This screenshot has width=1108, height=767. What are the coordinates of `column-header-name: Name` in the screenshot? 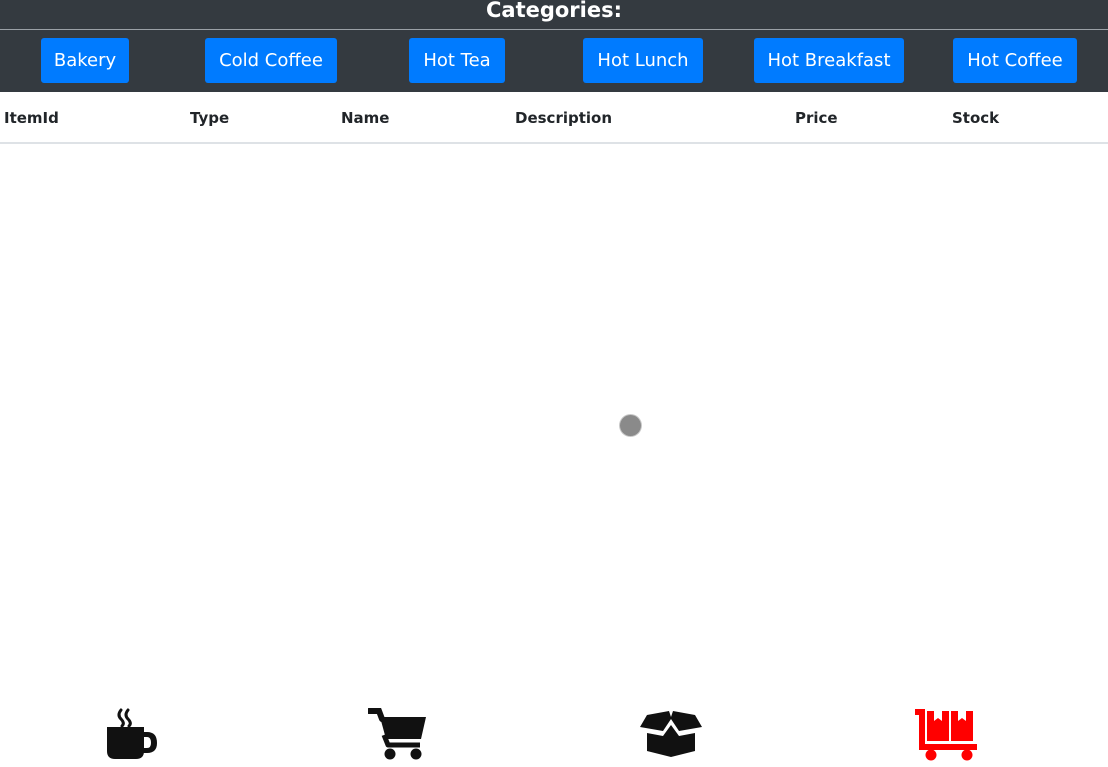 It's located at (365, 117).